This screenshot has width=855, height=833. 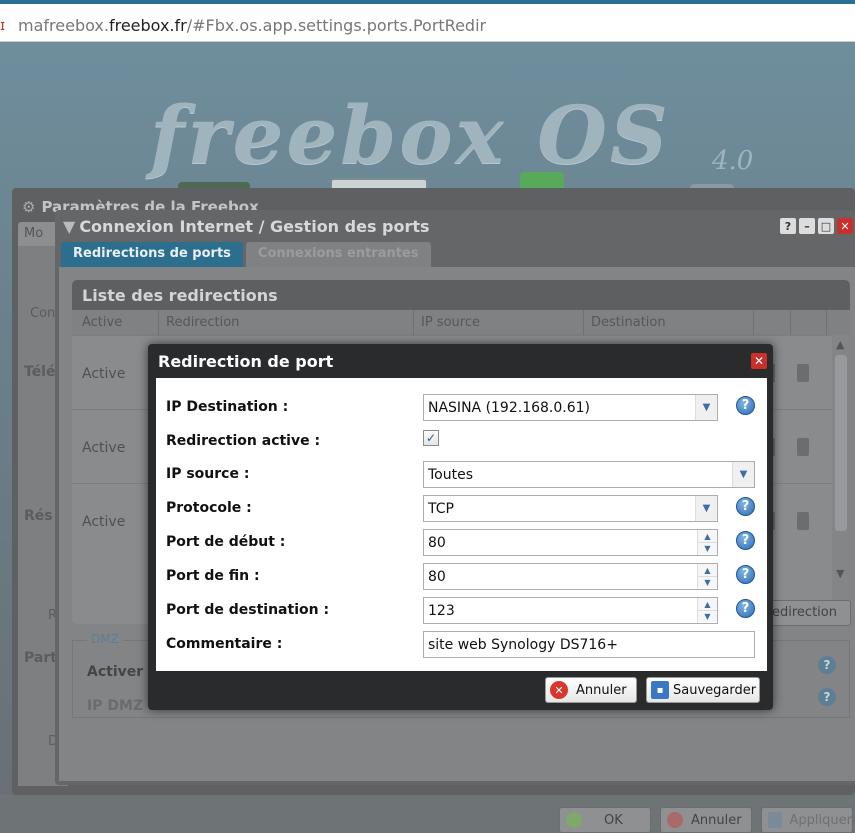 I want to click on protocol-select: TCP ▼, so click(x=570, y=508).